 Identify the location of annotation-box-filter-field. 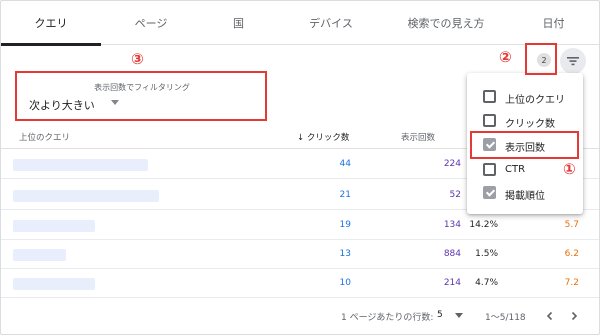
(141, 96).